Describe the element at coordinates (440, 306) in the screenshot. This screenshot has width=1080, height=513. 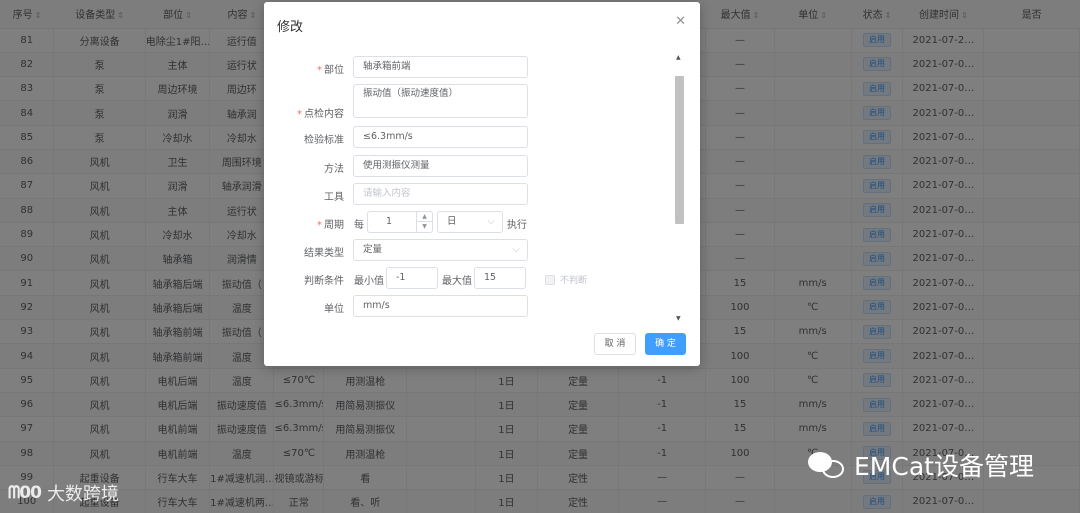
I see `unit-input: mm/s` at that location.